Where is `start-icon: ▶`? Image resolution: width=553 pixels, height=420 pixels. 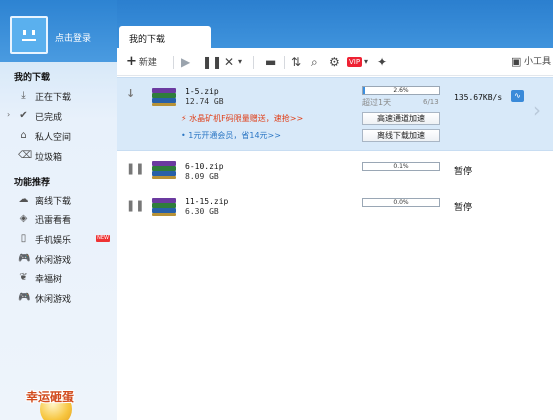
start-icon: ▶ is located at coordinates (185, 62).